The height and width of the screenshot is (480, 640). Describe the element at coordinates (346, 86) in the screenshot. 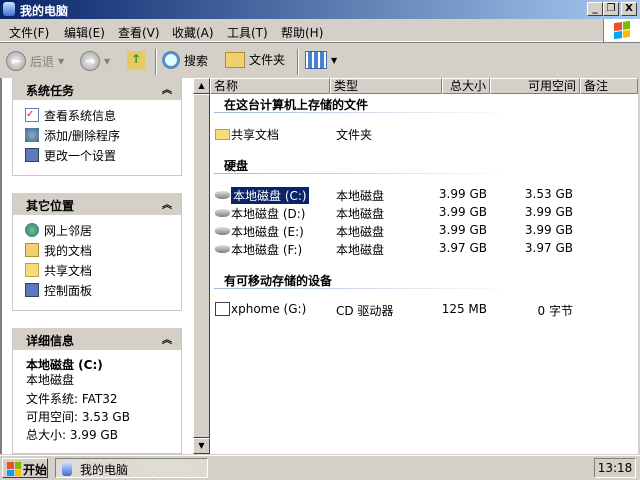

I see `column-label: 类型` at that location.